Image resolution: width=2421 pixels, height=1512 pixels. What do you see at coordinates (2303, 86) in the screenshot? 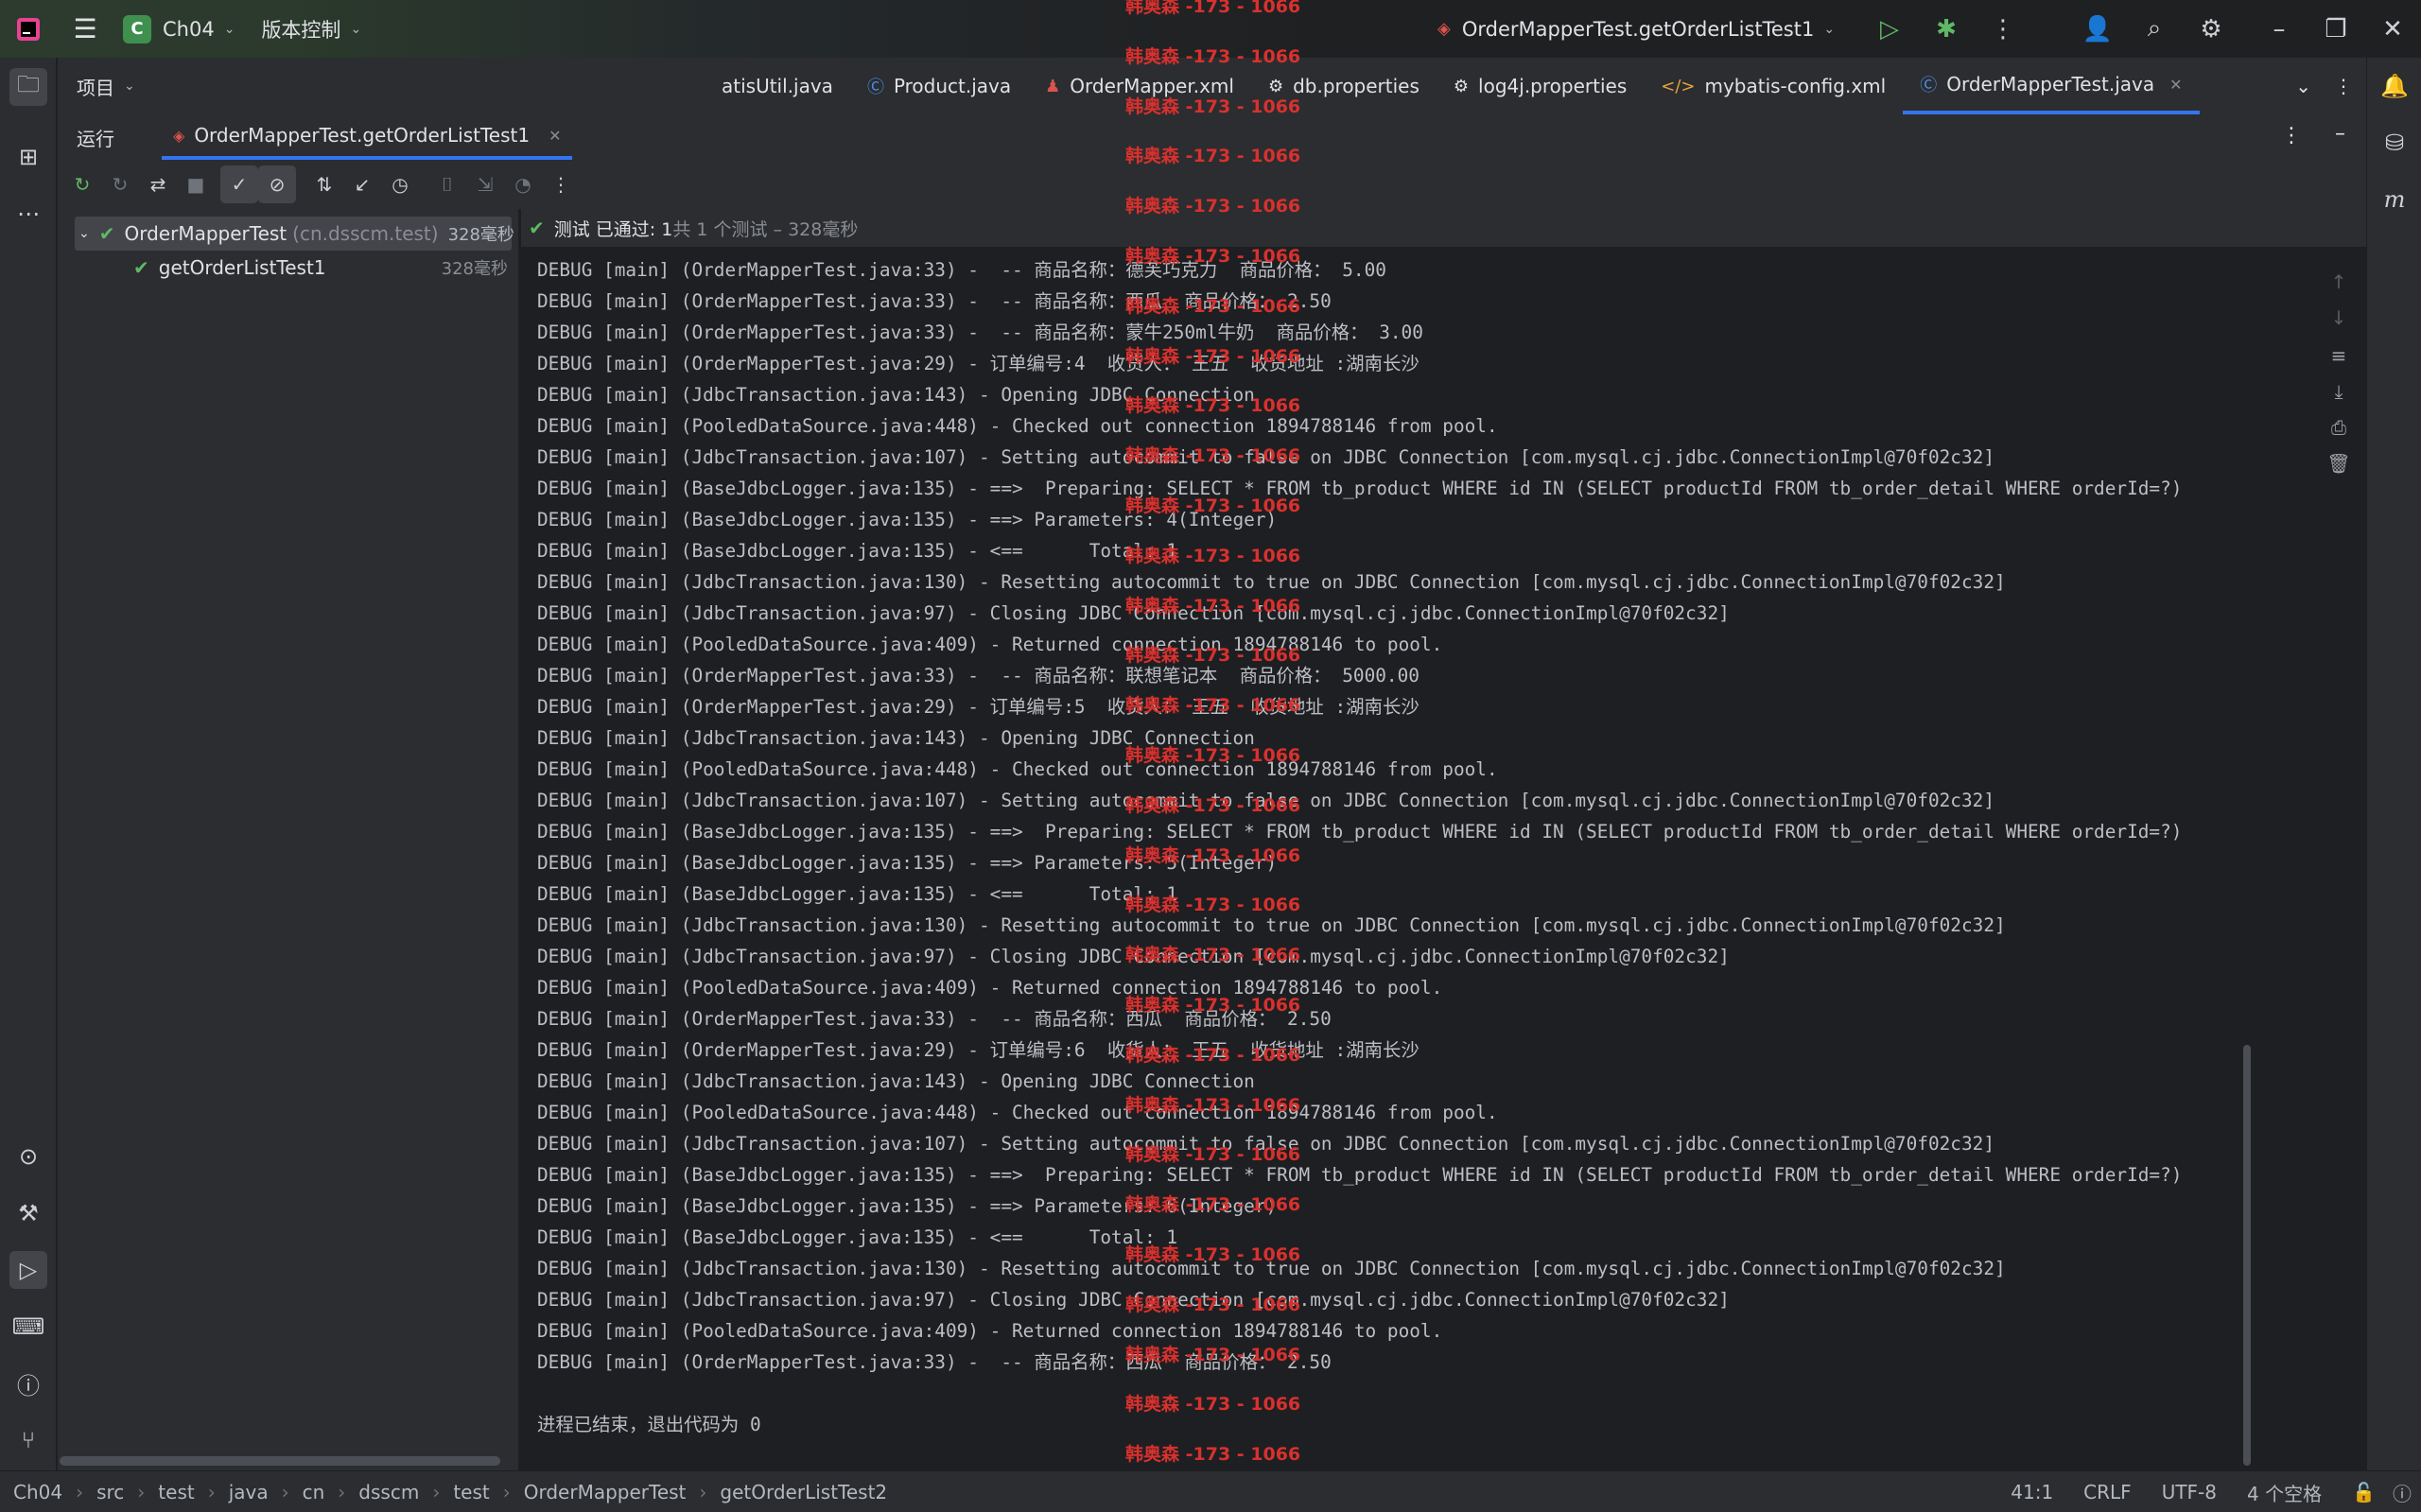
I see `tabs-overflow-icon: ⌄` at bounding box center [2303, 86].